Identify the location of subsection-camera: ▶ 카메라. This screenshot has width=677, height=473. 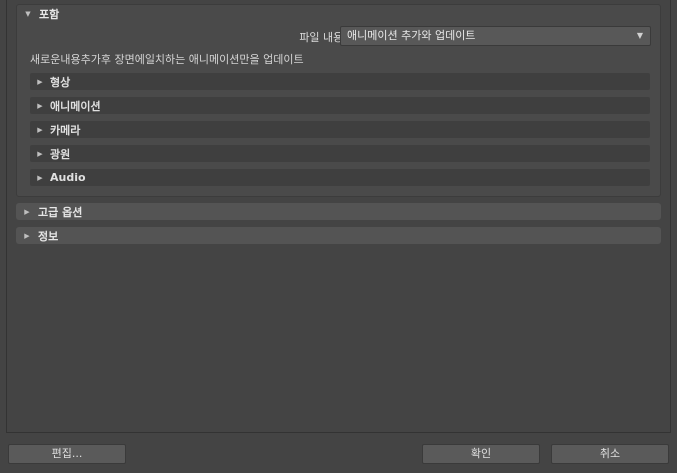
(340, 129).